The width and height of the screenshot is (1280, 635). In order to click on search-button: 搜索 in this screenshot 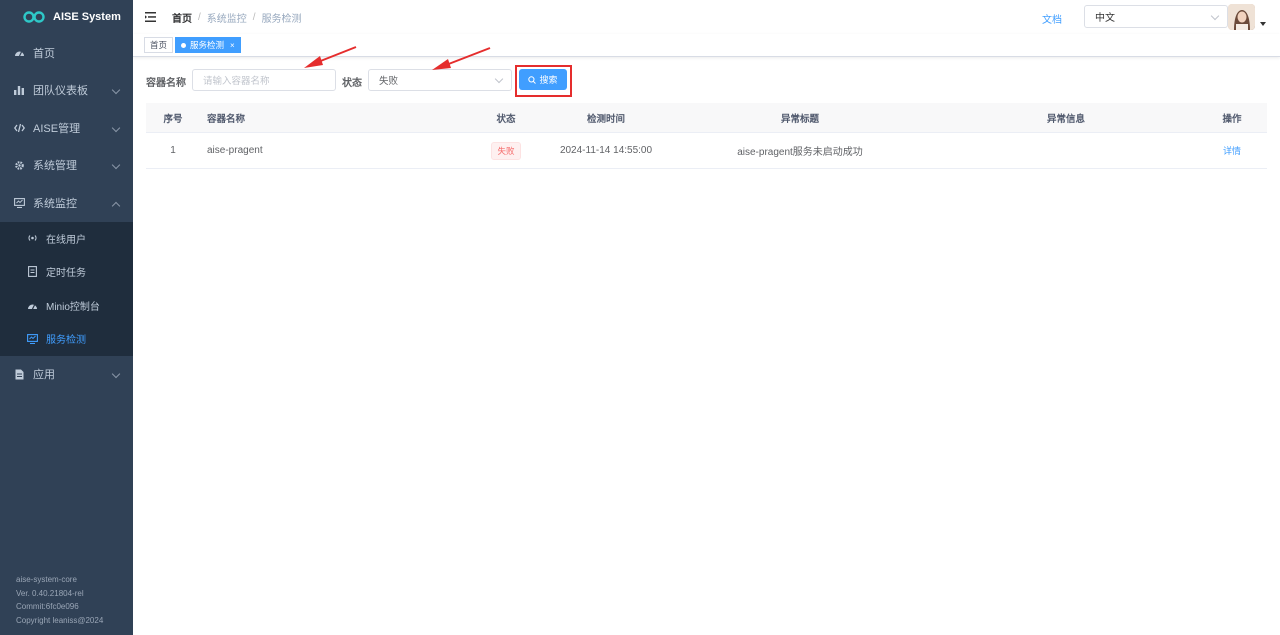, I will do `click(543, 79)`.